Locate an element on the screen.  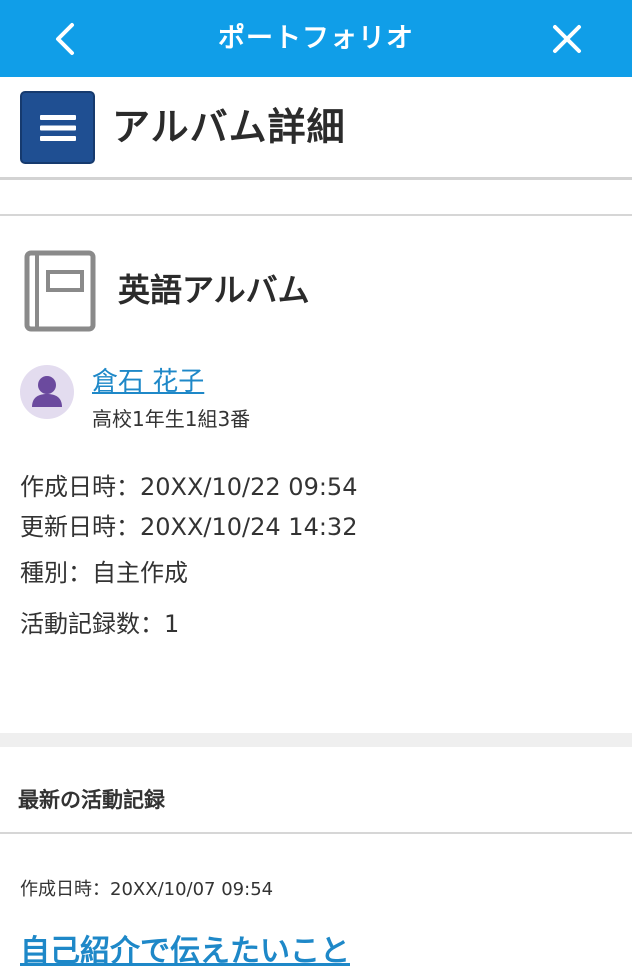
record-title-link: 自己紹介で伝えたいこと is located at coordinates (185, 952).